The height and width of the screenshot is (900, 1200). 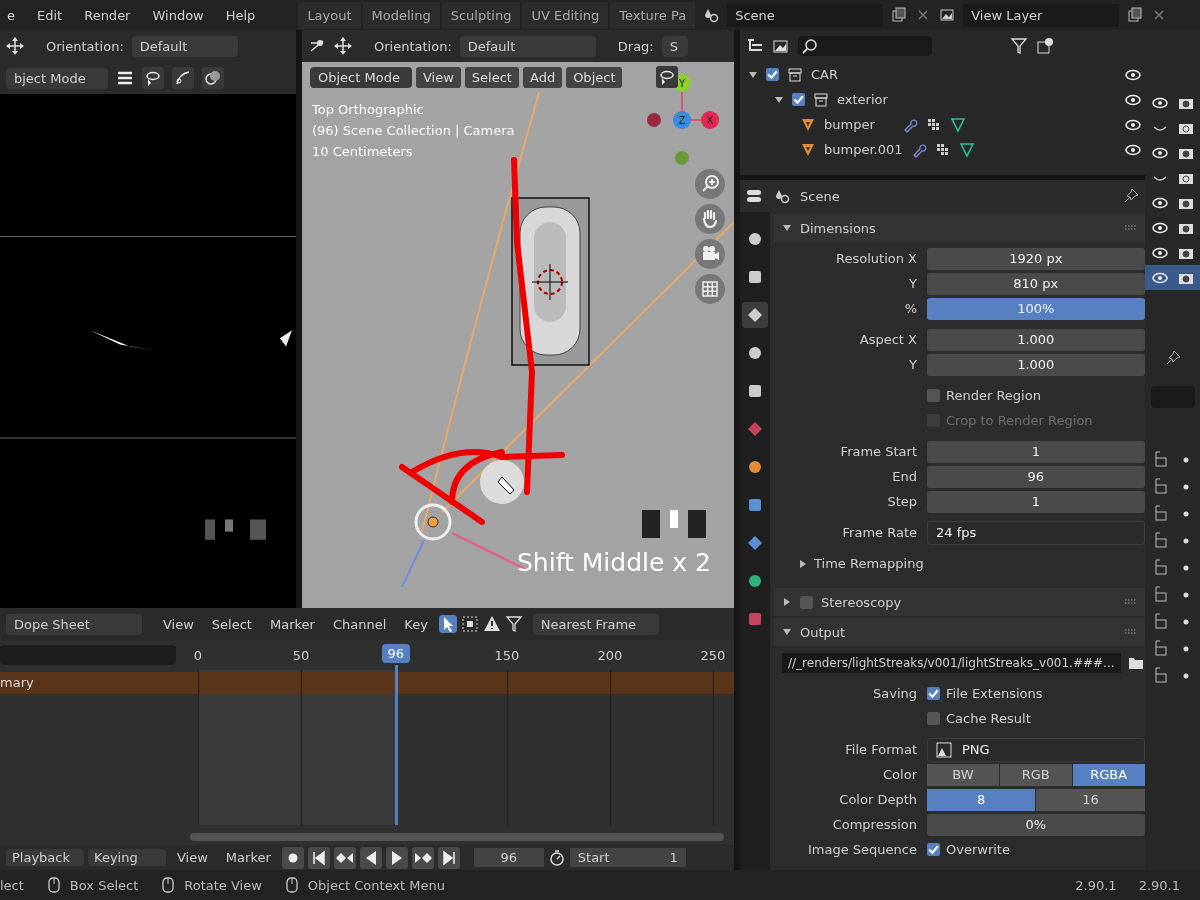 I want to click on scene-icon, so click(x=711, y=15).